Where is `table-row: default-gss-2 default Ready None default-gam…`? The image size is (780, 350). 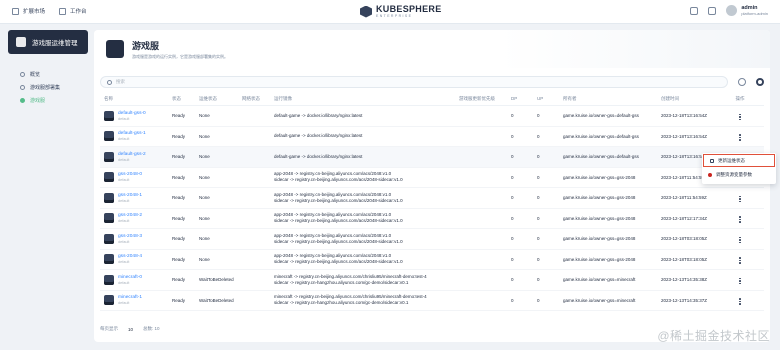 table-row: default-gss-2 default Ready None default-gam… is located at coordinates (432, 157).